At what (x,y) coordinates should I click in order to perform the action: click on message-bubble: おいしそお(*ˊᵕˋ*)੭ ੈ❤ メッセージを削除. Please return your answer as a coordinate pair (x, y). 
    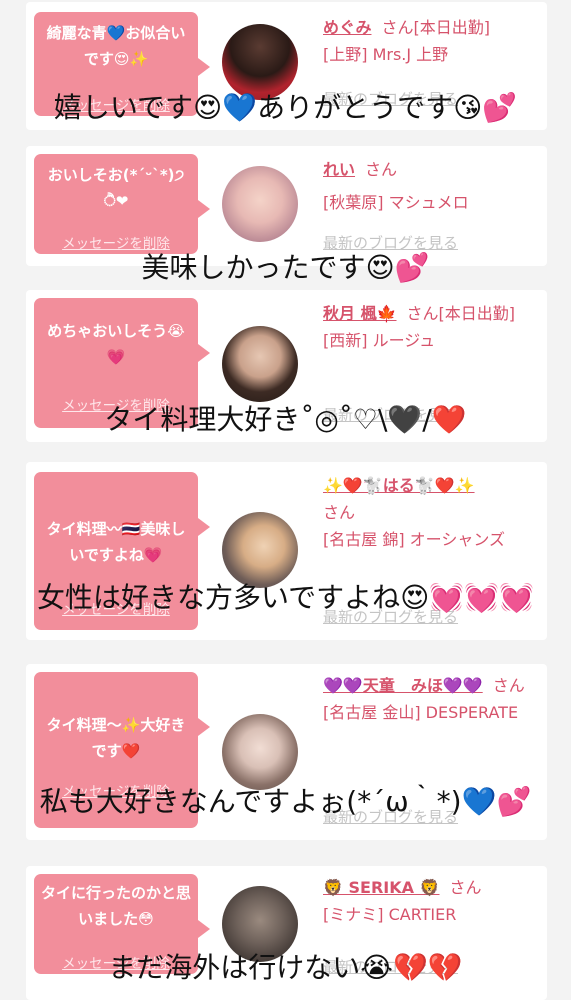
    Looking at the image, I should click on (122, 204).